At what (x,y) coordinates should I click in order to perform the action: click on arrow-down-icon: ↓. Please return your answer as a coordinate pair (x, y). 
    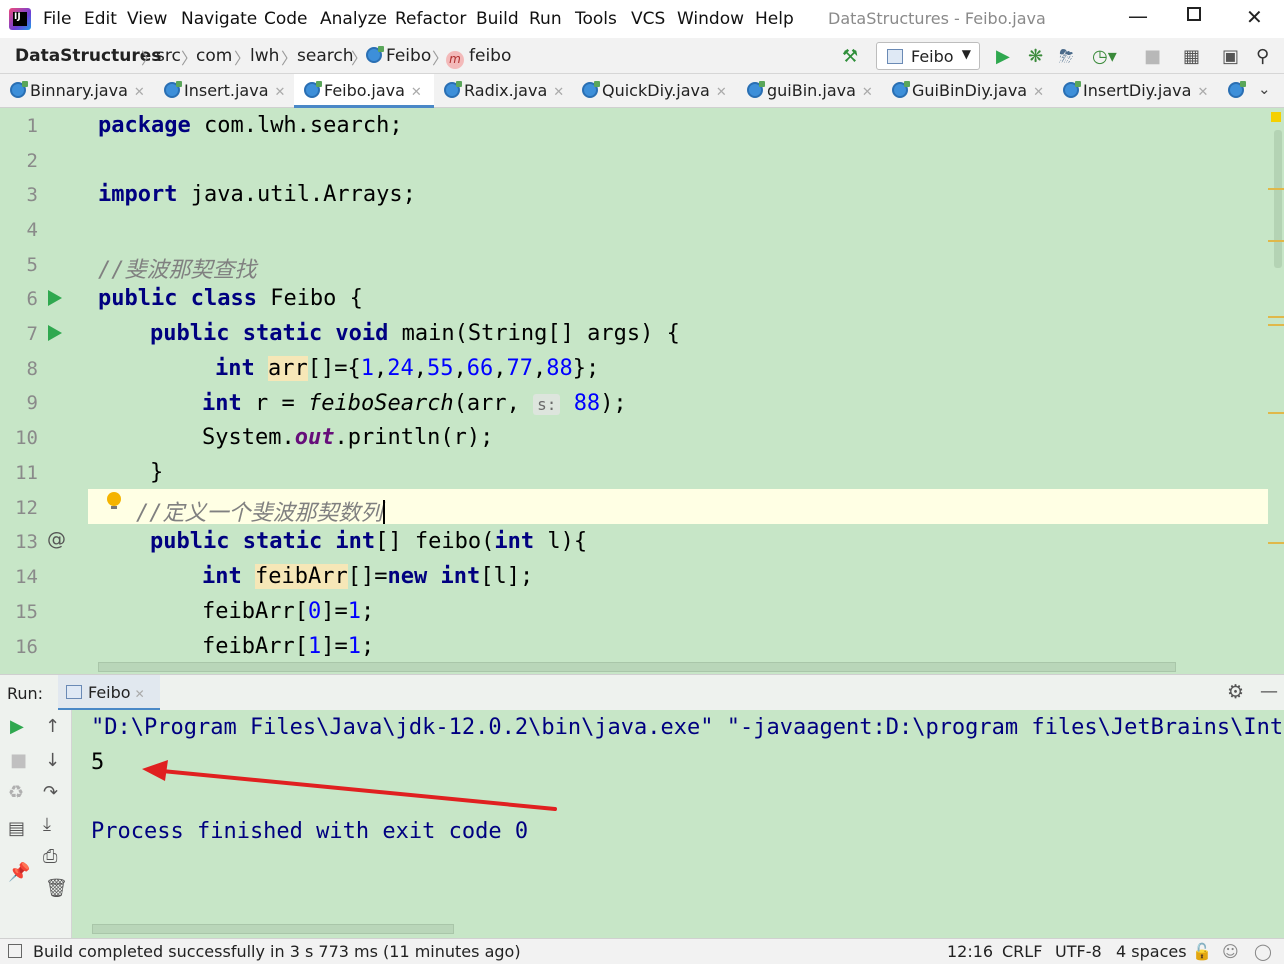
    Looking at the image, I should click on (52, 760).